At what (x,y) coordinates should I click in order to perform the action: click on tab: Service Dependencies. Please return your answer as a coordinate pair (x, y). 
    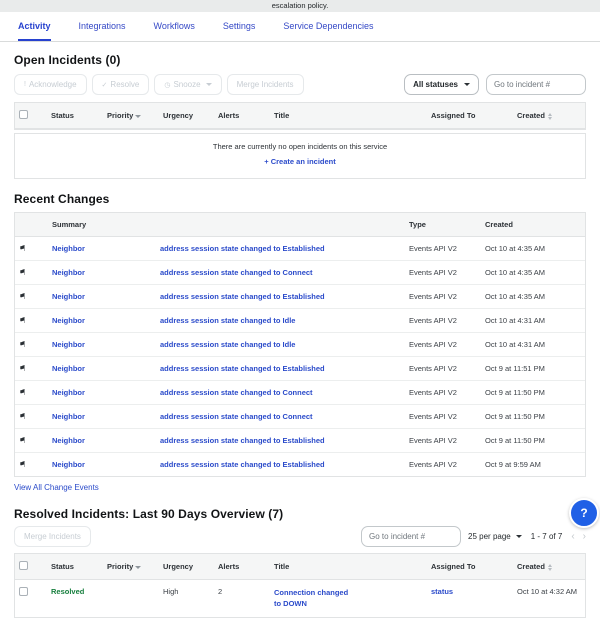
    Looking at the image, I should click on (328, 31).